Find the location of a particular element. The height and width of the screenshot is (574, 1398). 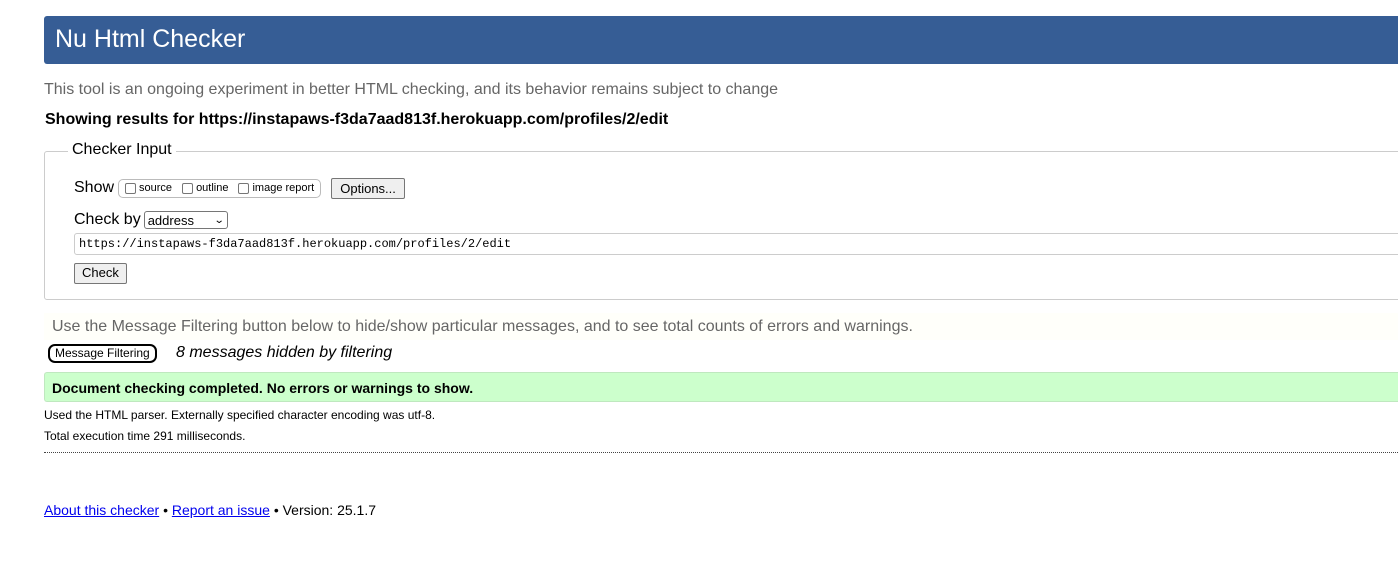

hidden-messages-count: 8 messages hidden by filtering is located at coordinates (284, 352).